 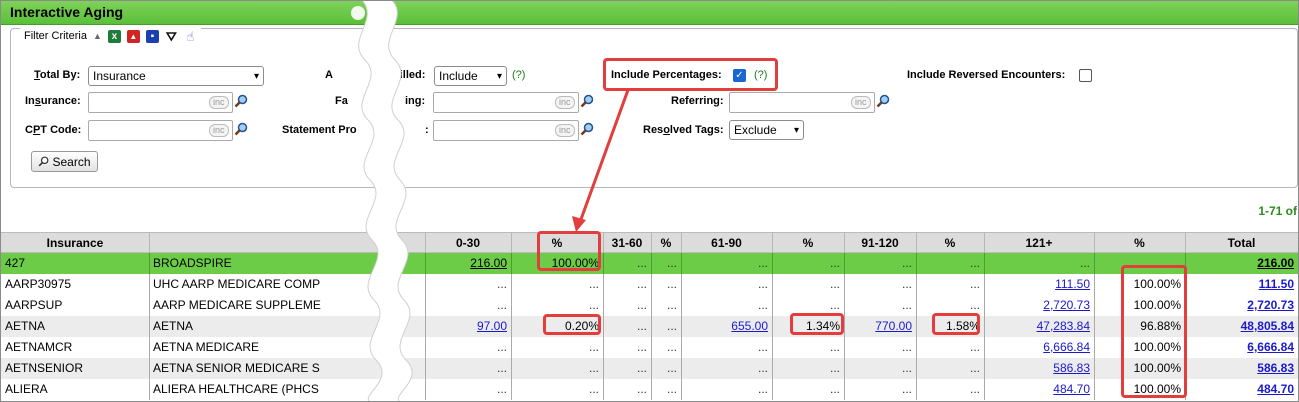 What do you see at coordinates (64, 161) in the screenshot?
I see `search-button: Search` at bounding box center [64, 161].